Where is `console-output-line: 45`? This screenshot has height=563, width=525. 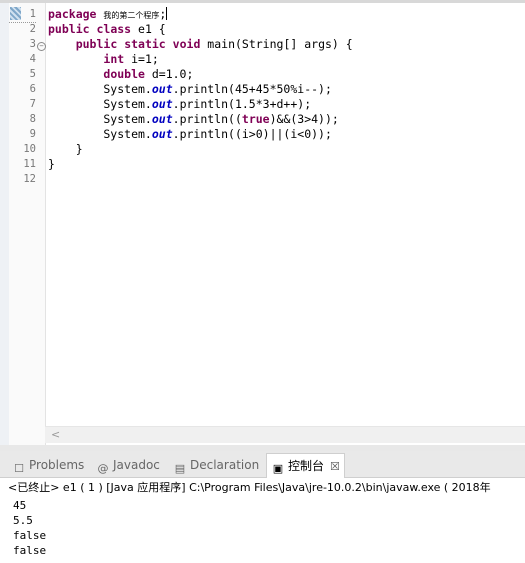 console-output-line: 45 is located at coordinates (20, 505).